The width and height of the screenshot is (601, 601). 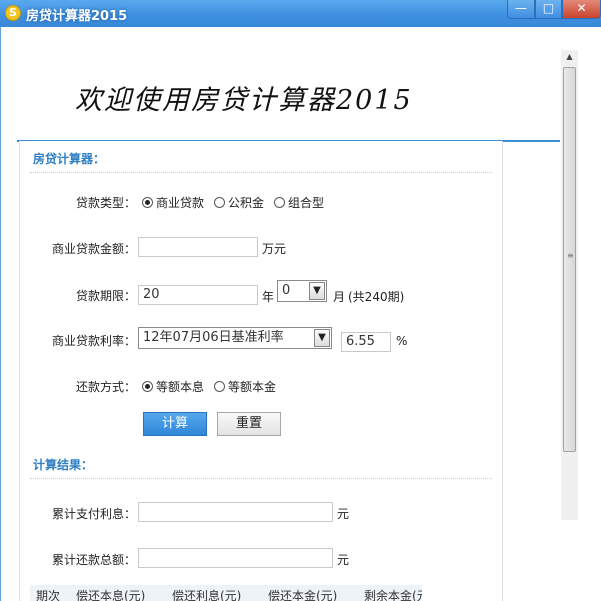 I want to click on commercial-rate-label: 商业贷款利率：, so click(x=93, y=341).